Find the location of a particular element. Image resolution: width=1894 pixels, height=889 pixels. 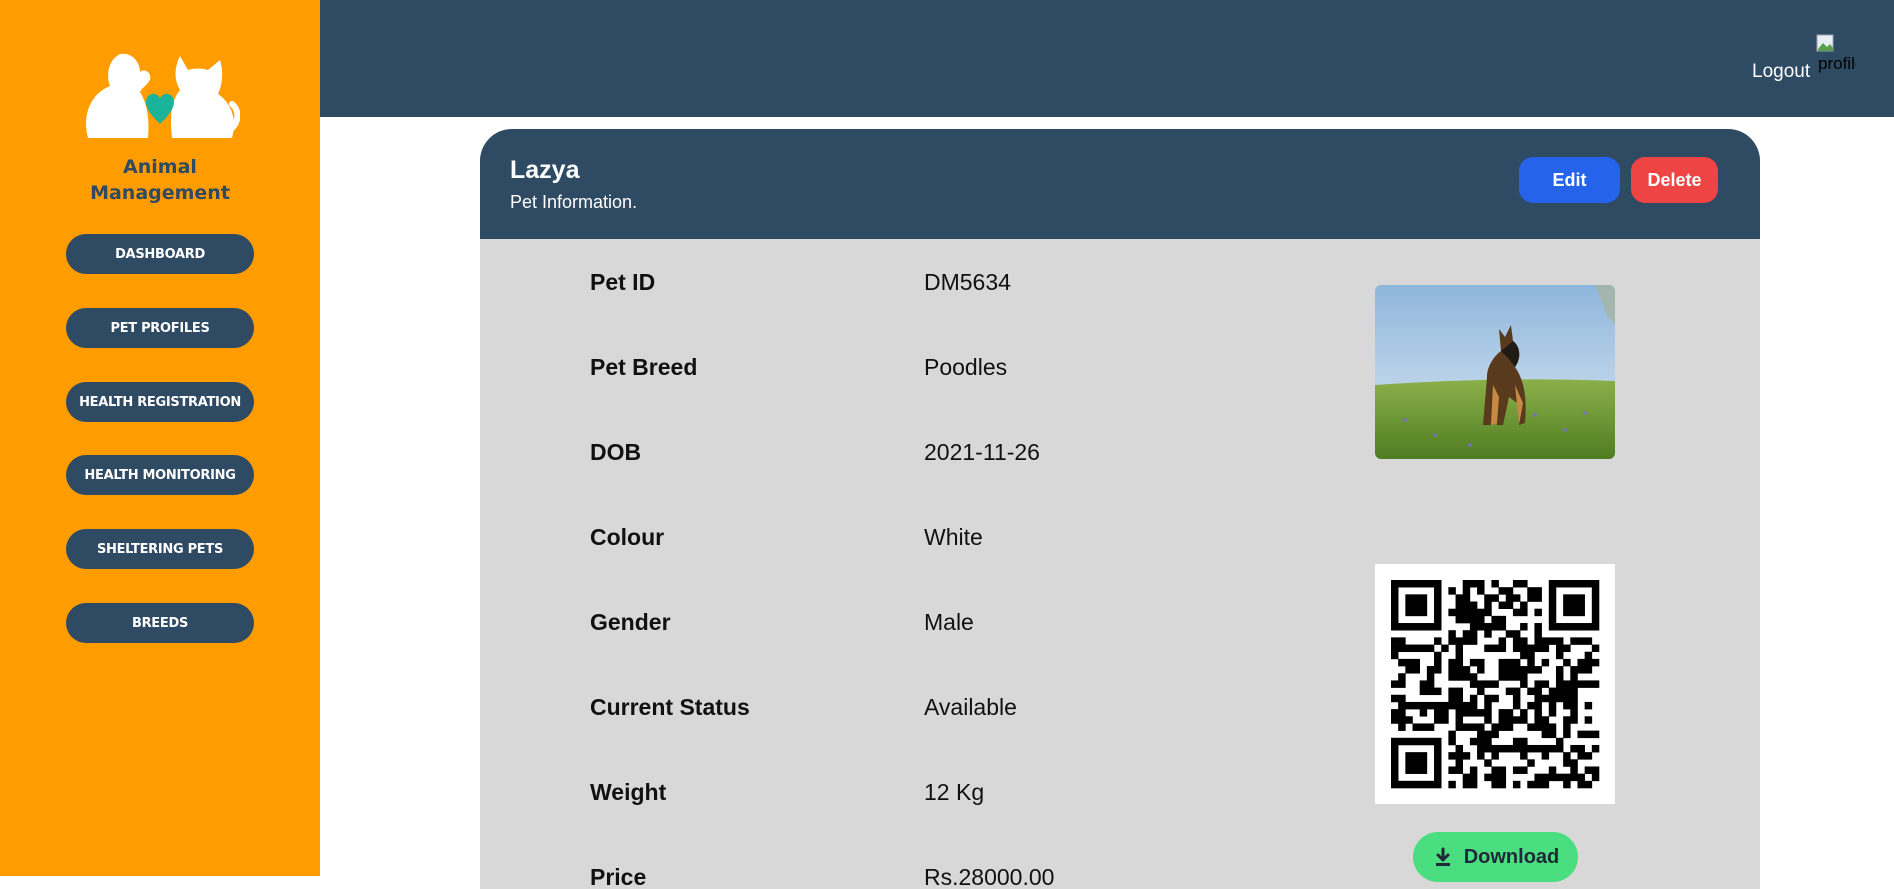

nav-sheltering-pets: SHELTERING PETS is located at coordinates (160, 549).